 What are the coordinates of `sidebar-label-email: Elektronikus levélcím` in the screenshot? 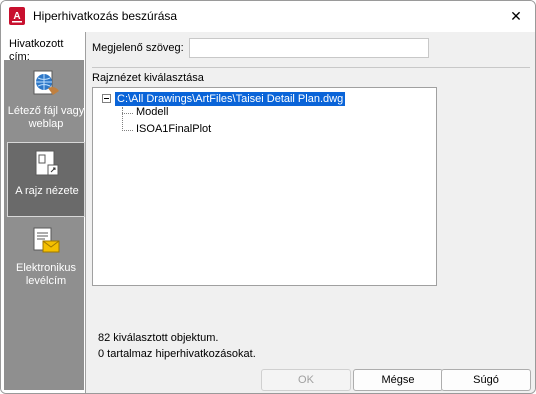 It's located at (46, 274).